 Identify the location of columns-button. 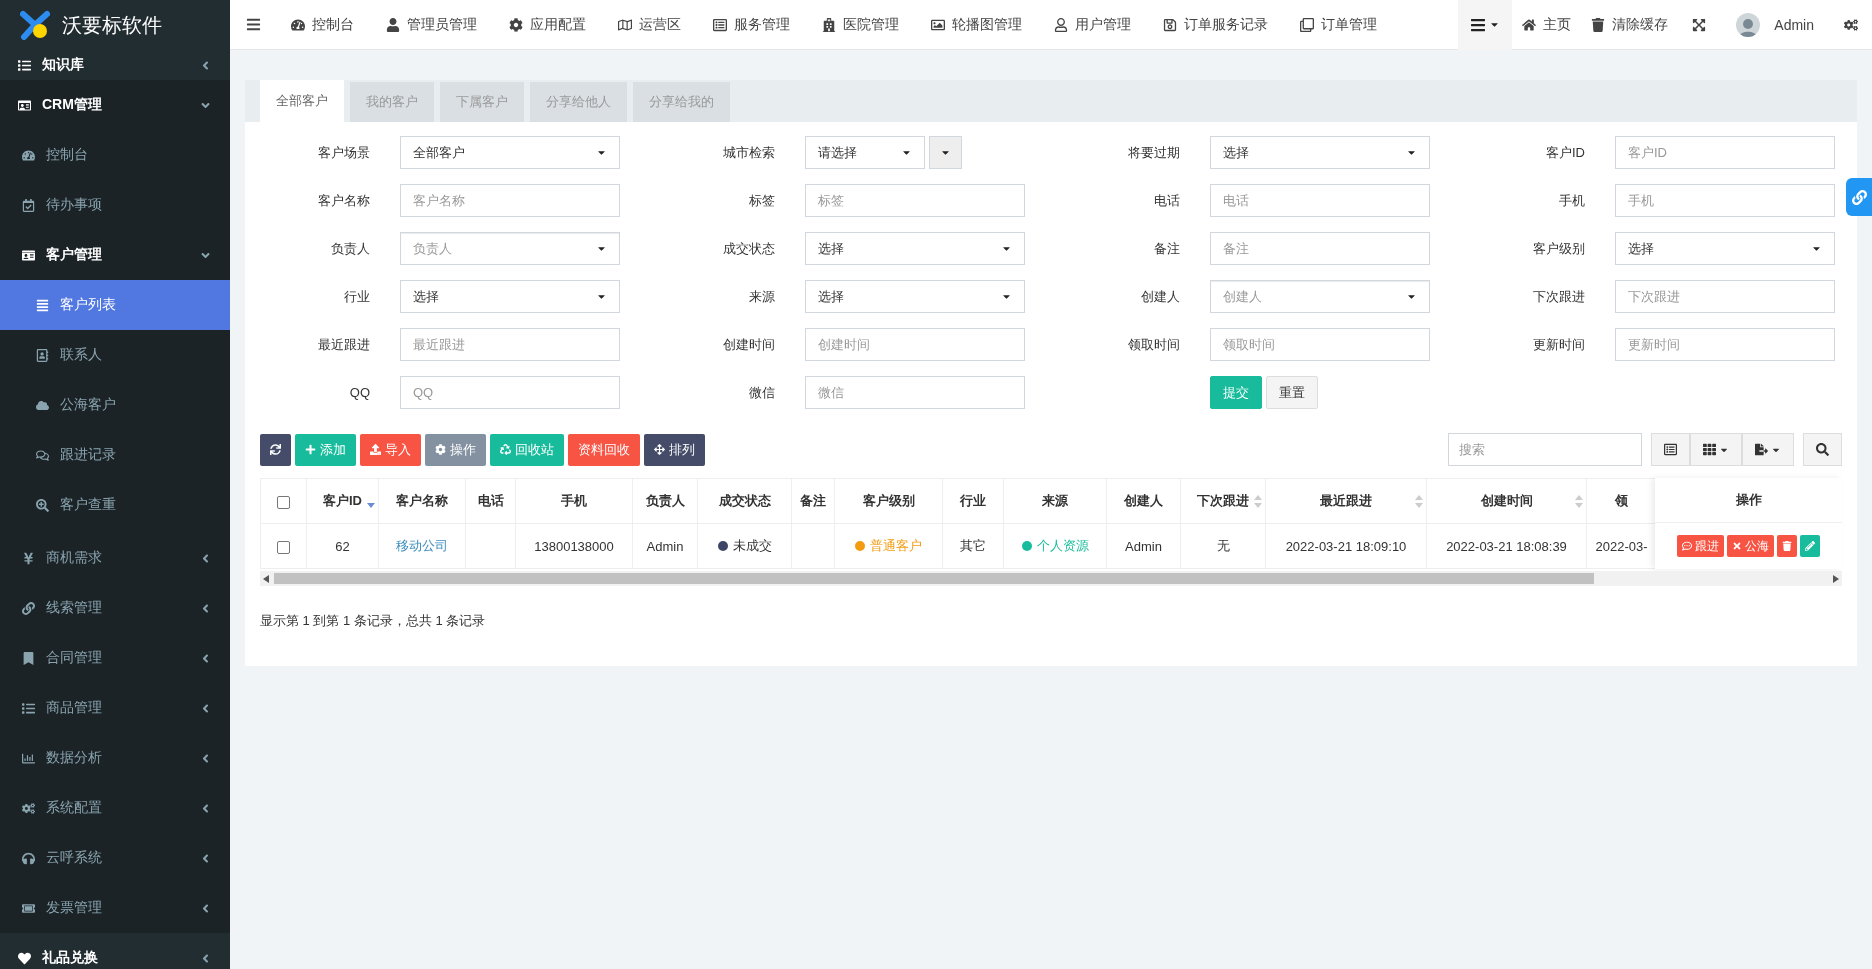
(1716, 449).